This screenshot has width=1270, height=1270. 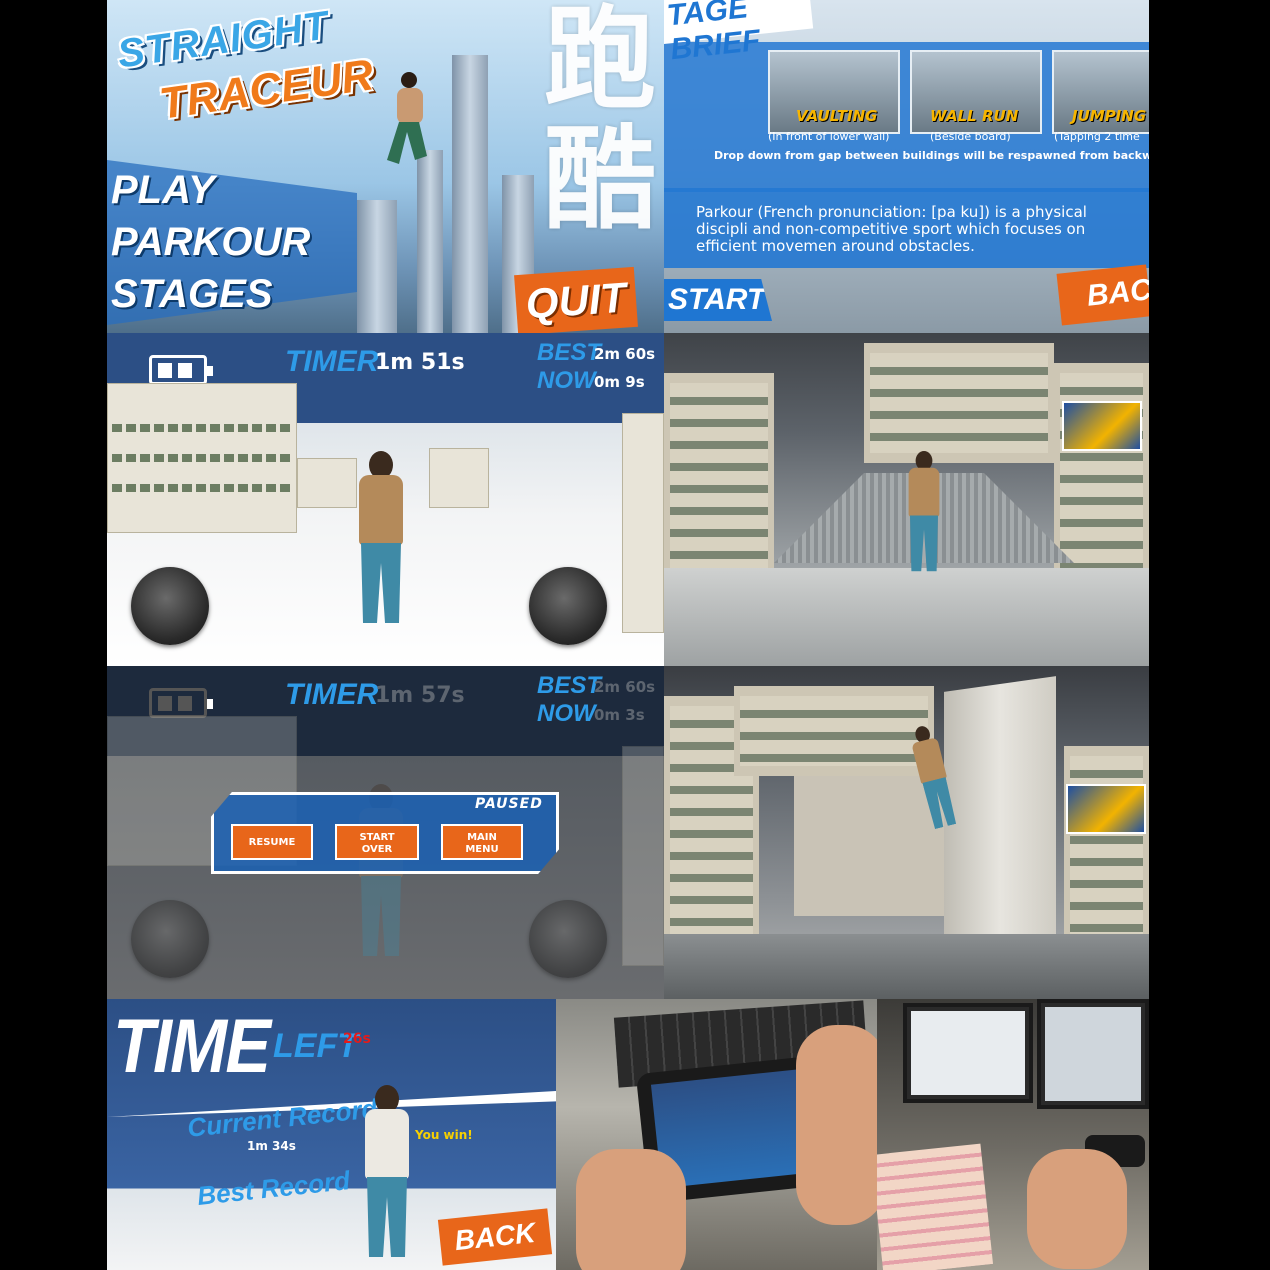 What do you see at coordinates (1093, 1054) in the screenshot?
I see `monitor-right` at bounding box center [1093, 1054].